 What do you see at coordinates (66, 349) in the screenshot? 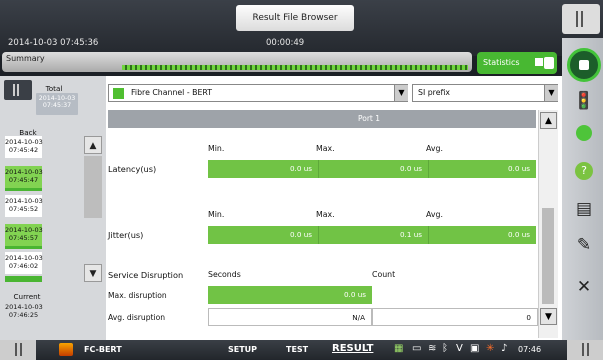
I see `app-icon` at bounding box center [66, 349].